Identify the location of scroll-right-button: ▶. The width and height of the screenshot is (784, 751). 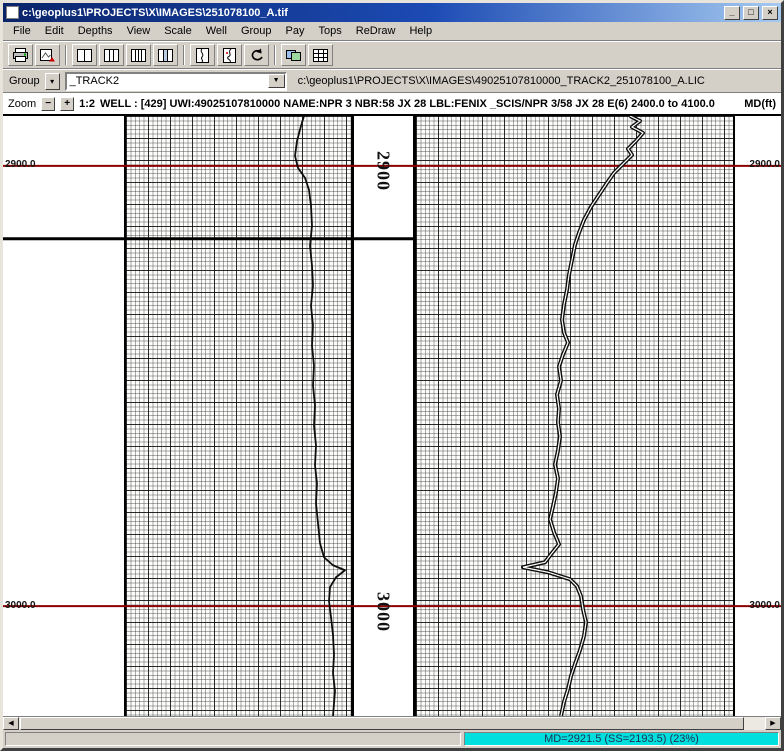
(773, 723).